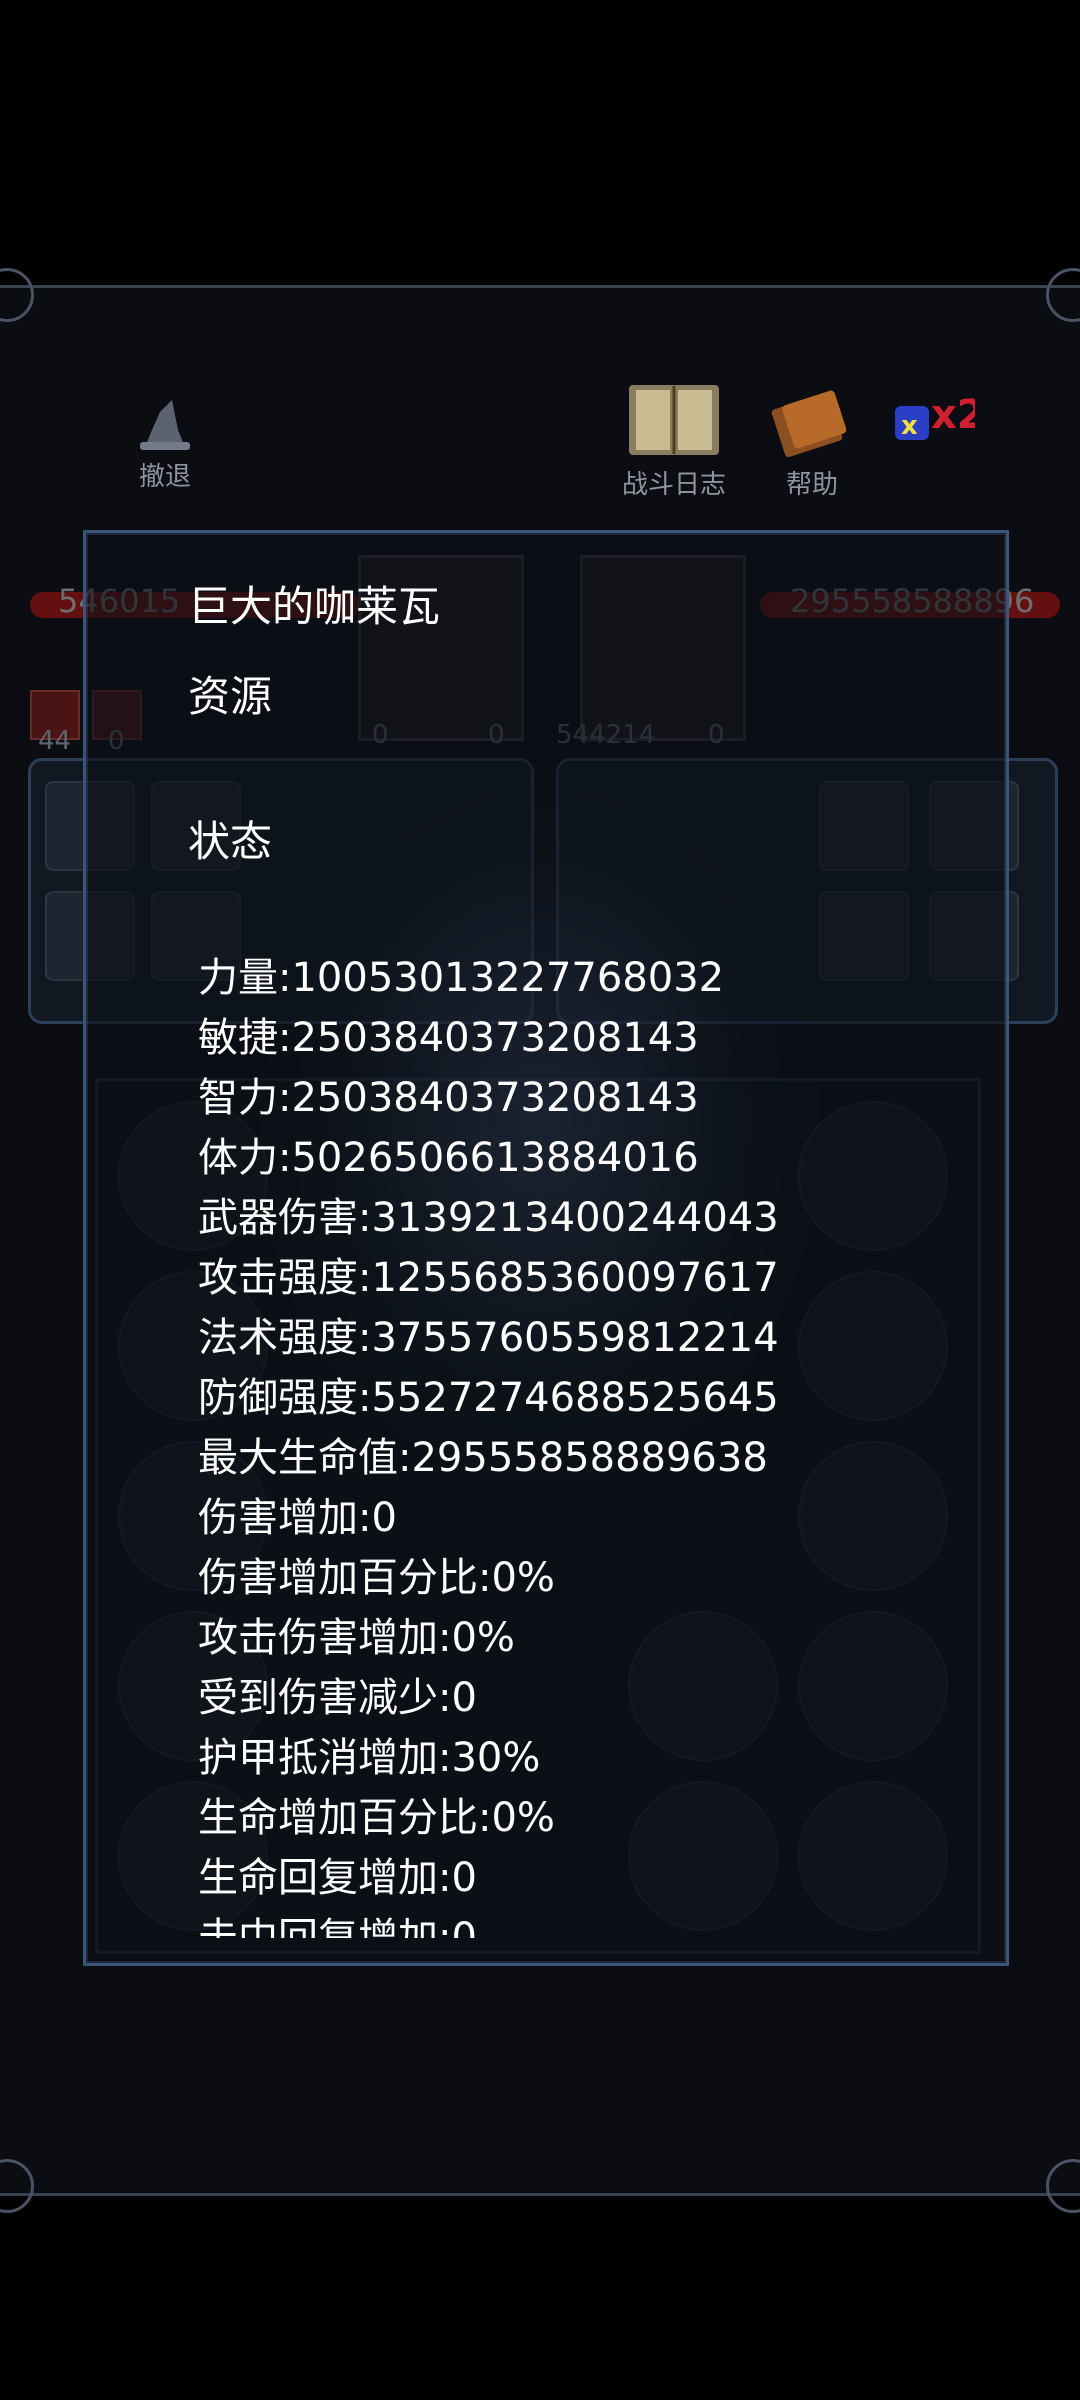 This screenshot has width=1080, height=2400. Describe the element at coordinates (238, 1158) in the screenshot. I see `stat-label: 体力` at that location.